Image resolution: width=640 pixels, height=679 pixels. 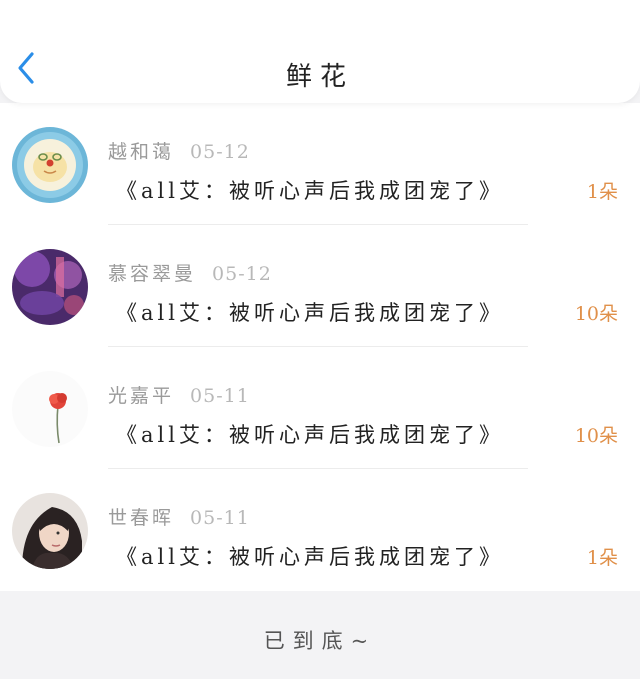 I want to click on sender-name: 光嘉平, so click(x=141, y=396).